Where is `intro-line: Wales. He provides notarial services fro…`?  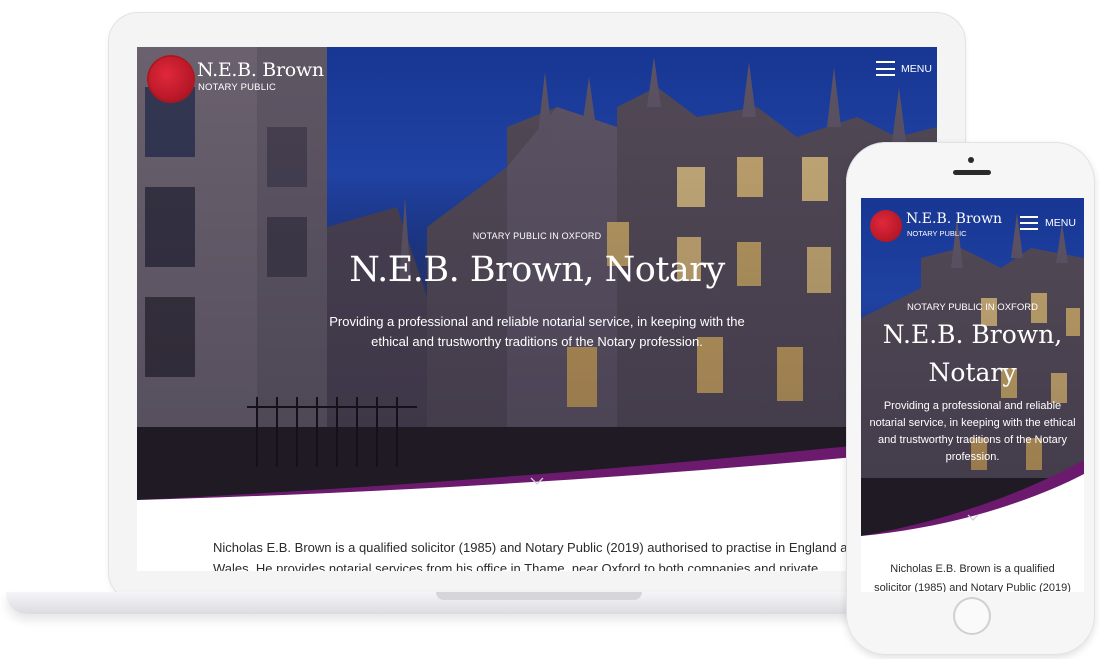 intro-line: Wales. He provides notarial services fro… is located at coordinates (516, 566).